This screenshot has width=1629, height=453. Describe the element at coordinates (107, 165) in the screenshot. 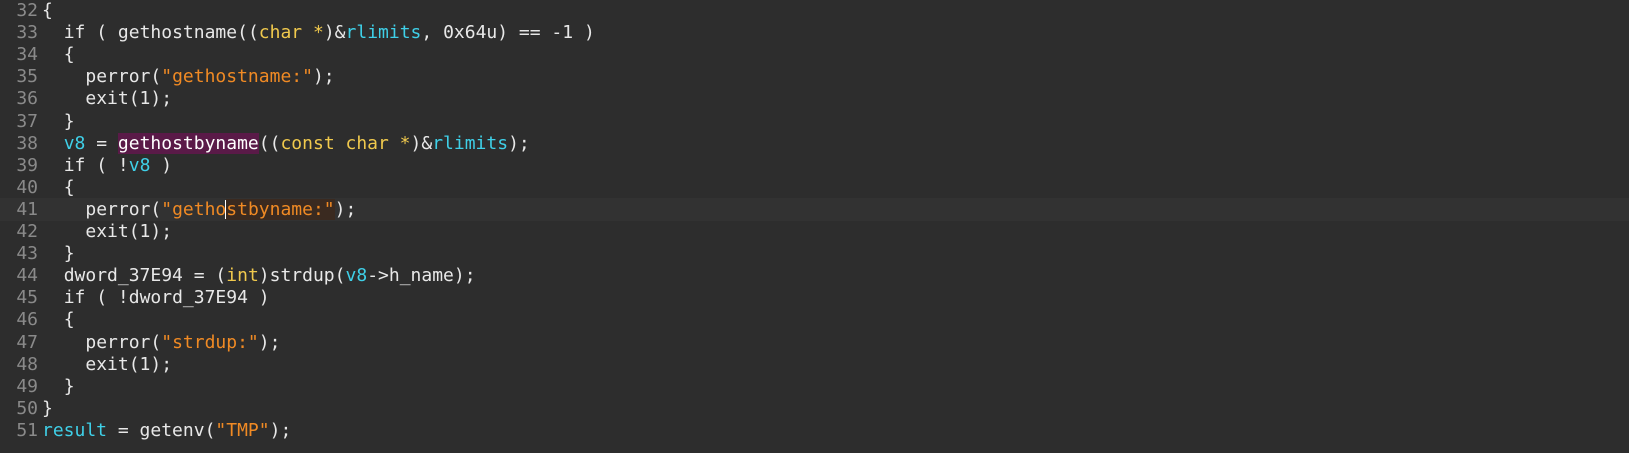

I see `code-text: if ( !v8 )` at that location.